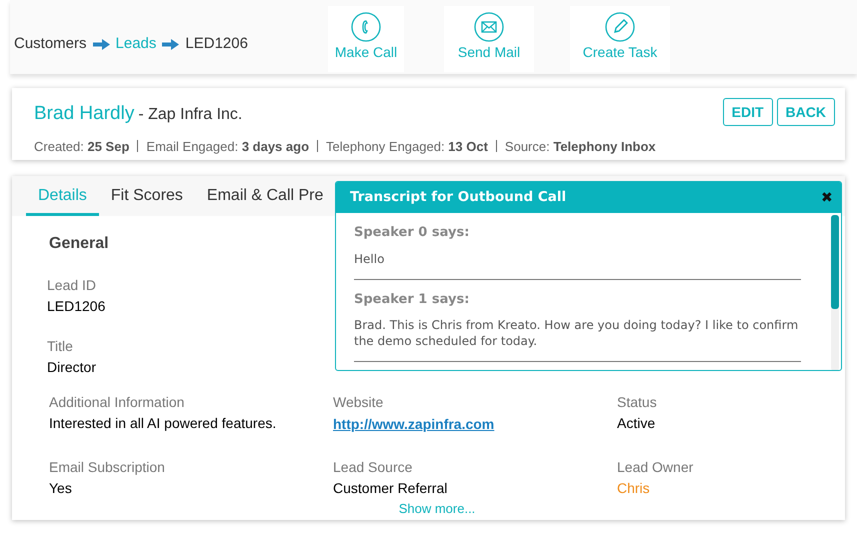 The image size is (857, 535). I want to click on dialog-title: Transcript for Outbound Call, so click(458, 198).